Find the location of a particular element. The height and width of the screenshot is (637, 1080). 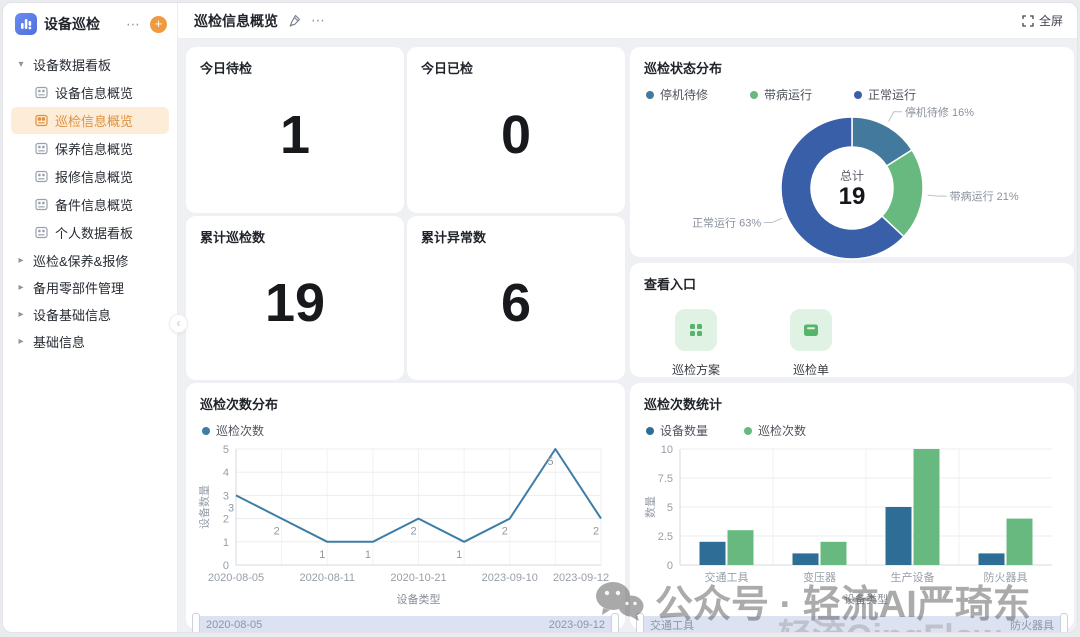

kpi-card-total-anomalies: 累计异常数 6 is located at coordinates (516, 298).